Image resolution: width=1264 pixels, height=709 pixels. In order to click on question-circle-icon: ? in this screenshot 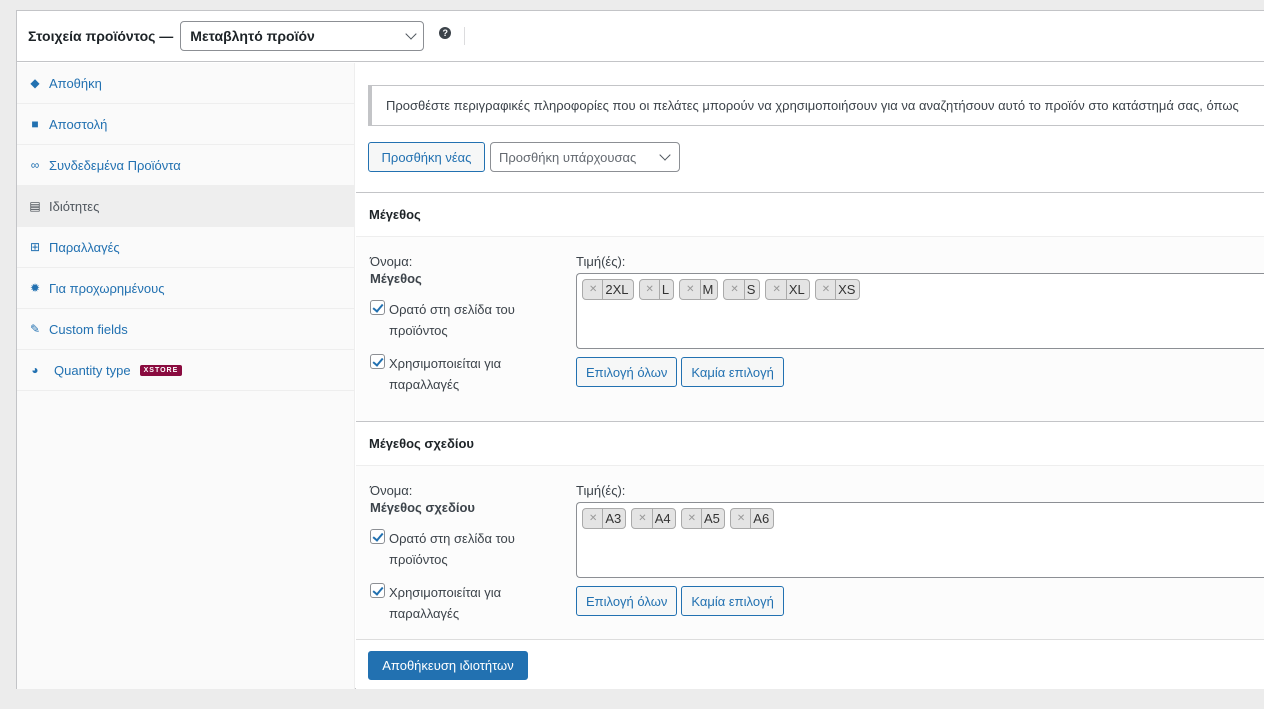, I will do `click(445, 33)`.